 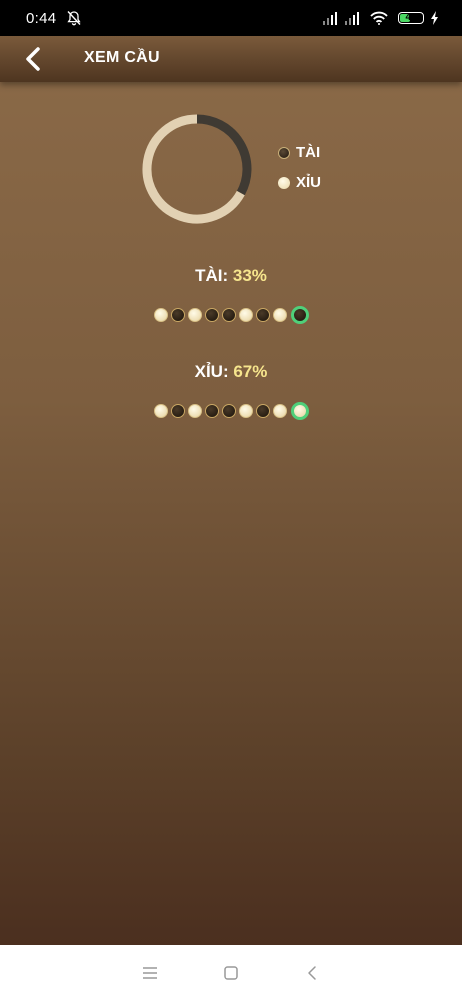 I want to click on back-button, so click(x=33, y=59).